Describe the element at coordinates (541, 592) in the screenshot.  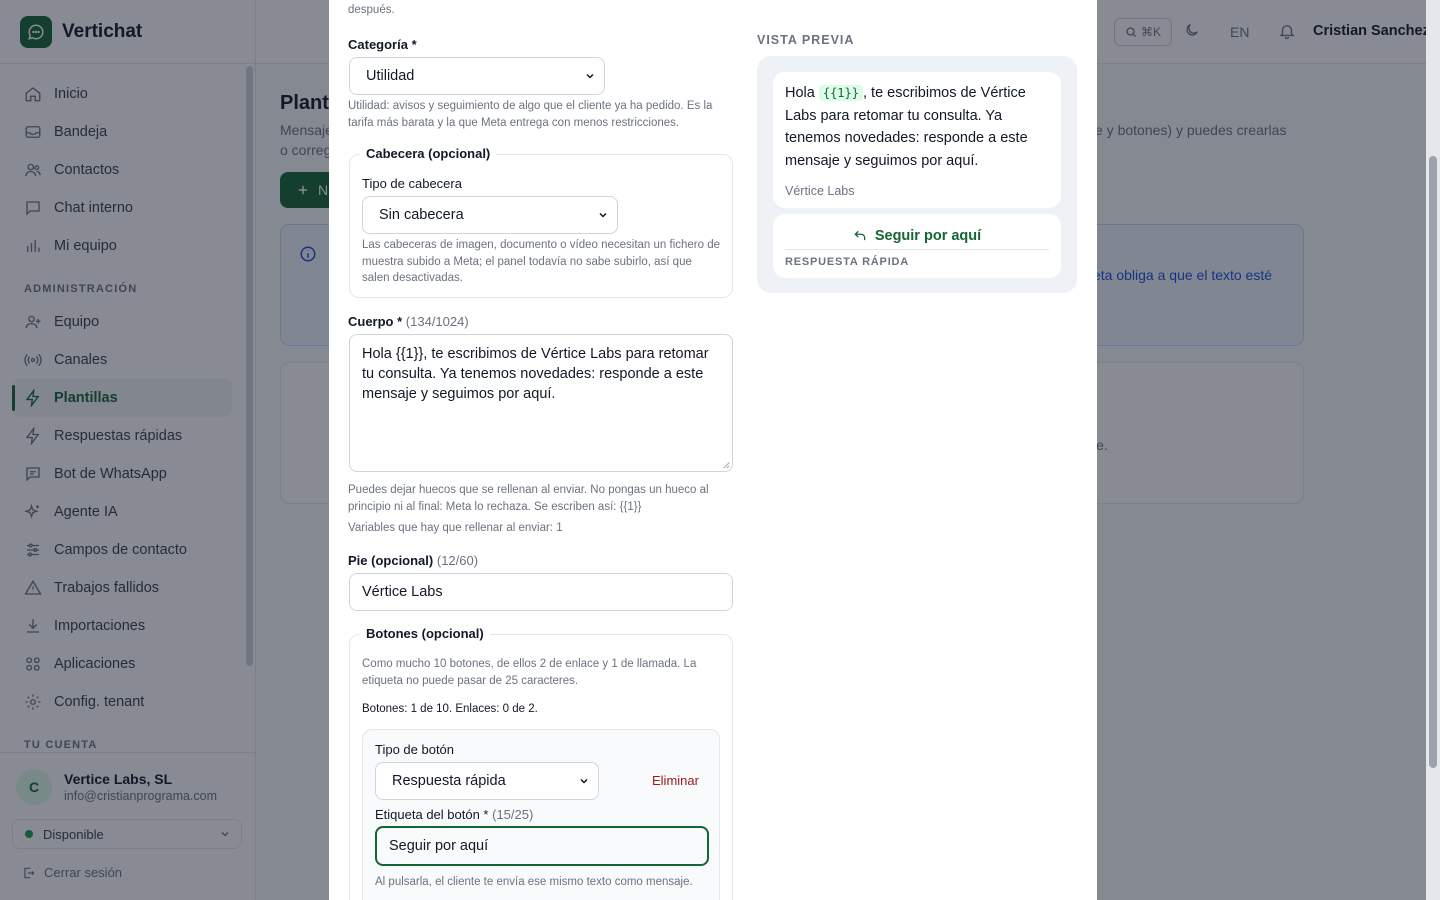
I see `footer-input: Vértice Labs` at that location.